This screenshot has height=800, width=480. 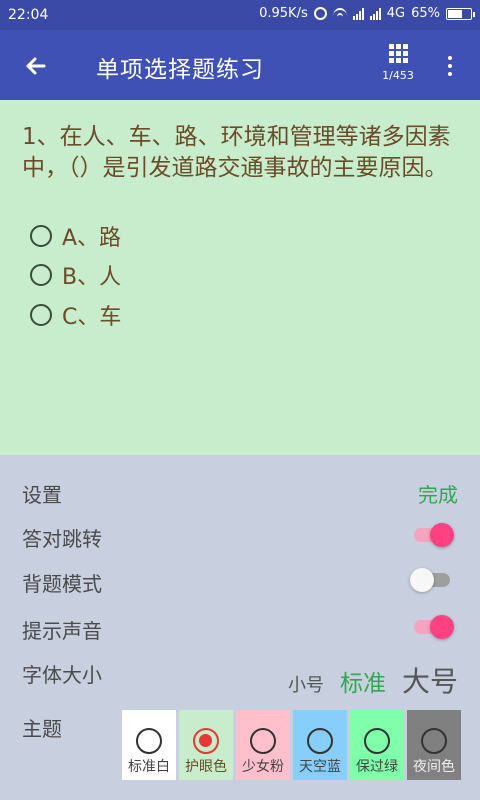 I want to click on settings-title: 设置, so click(x=42, y=495).